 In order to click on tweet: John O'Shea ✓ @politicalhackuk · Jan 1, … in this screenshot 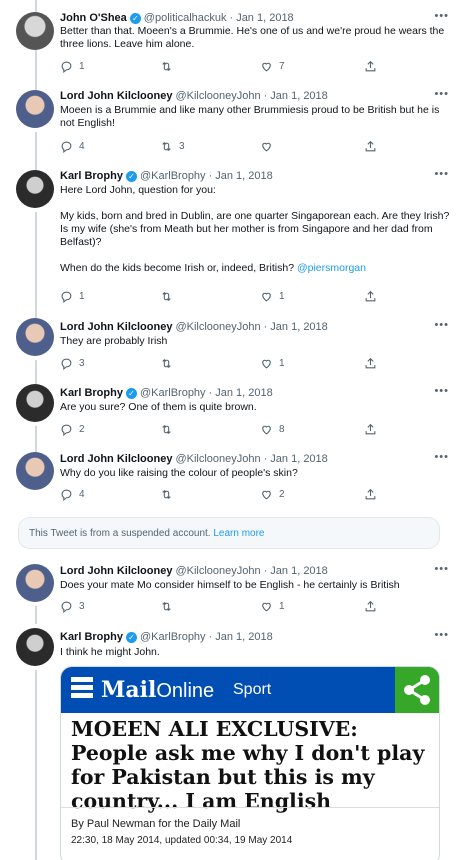, I will do `click(232, 43)`.